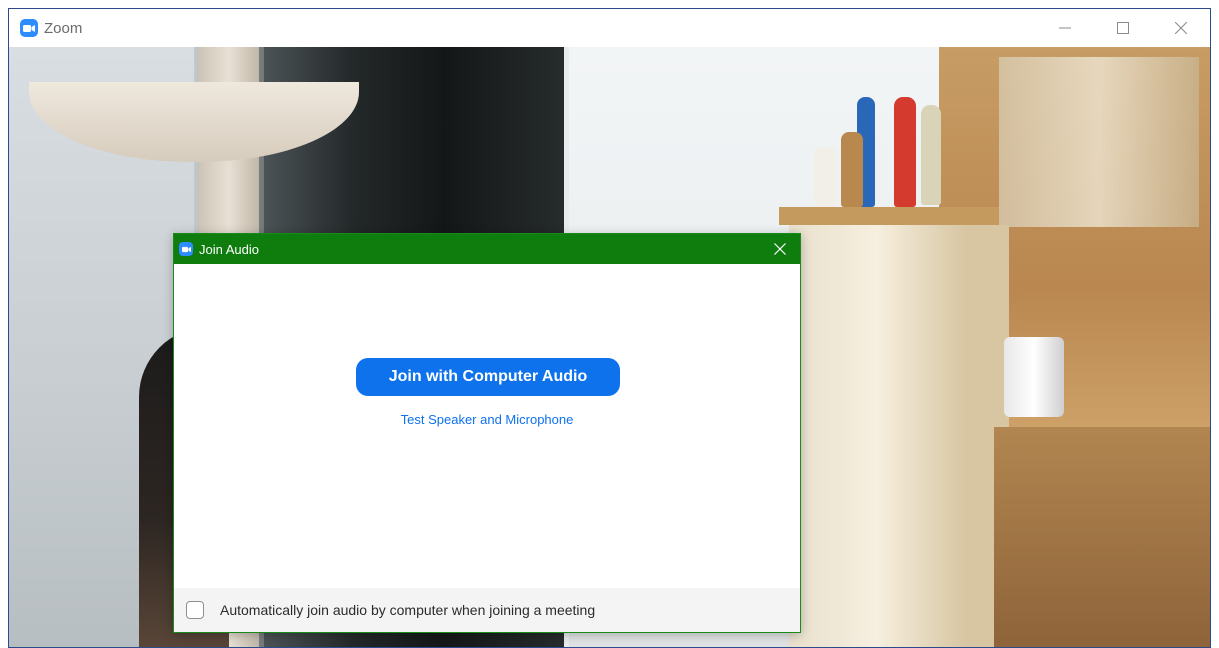 The image size is (1219, 648). Describe the element at coordinates (1099, 142) in the screenshot. I see `scene-cabinet-glass` at that location.